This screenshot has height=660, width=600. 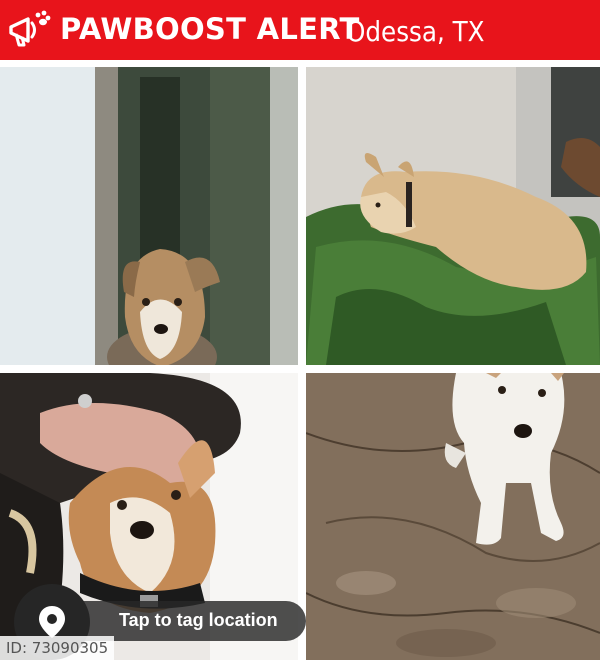 I want to click on alert-header: PAWBOOST ALERT Odessa, TX, so click(x=300, y=30).